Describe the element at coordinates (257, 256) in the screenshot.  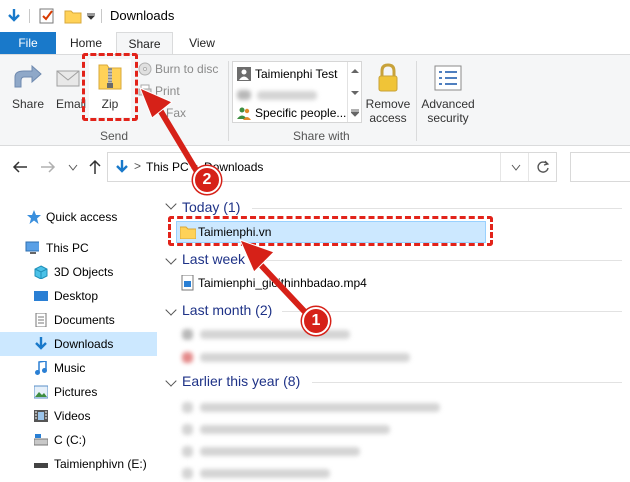
I see `arrowhead-file` at that location.